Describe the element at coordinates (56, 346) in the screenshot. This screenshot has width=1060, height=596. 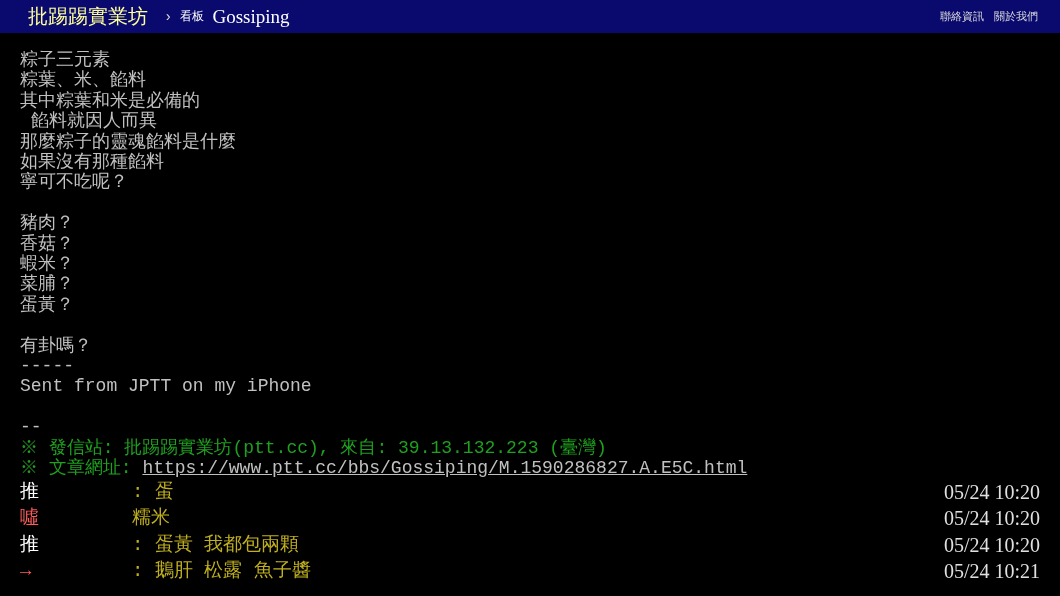
I see `article-line: 有卦嗎？` at that location.